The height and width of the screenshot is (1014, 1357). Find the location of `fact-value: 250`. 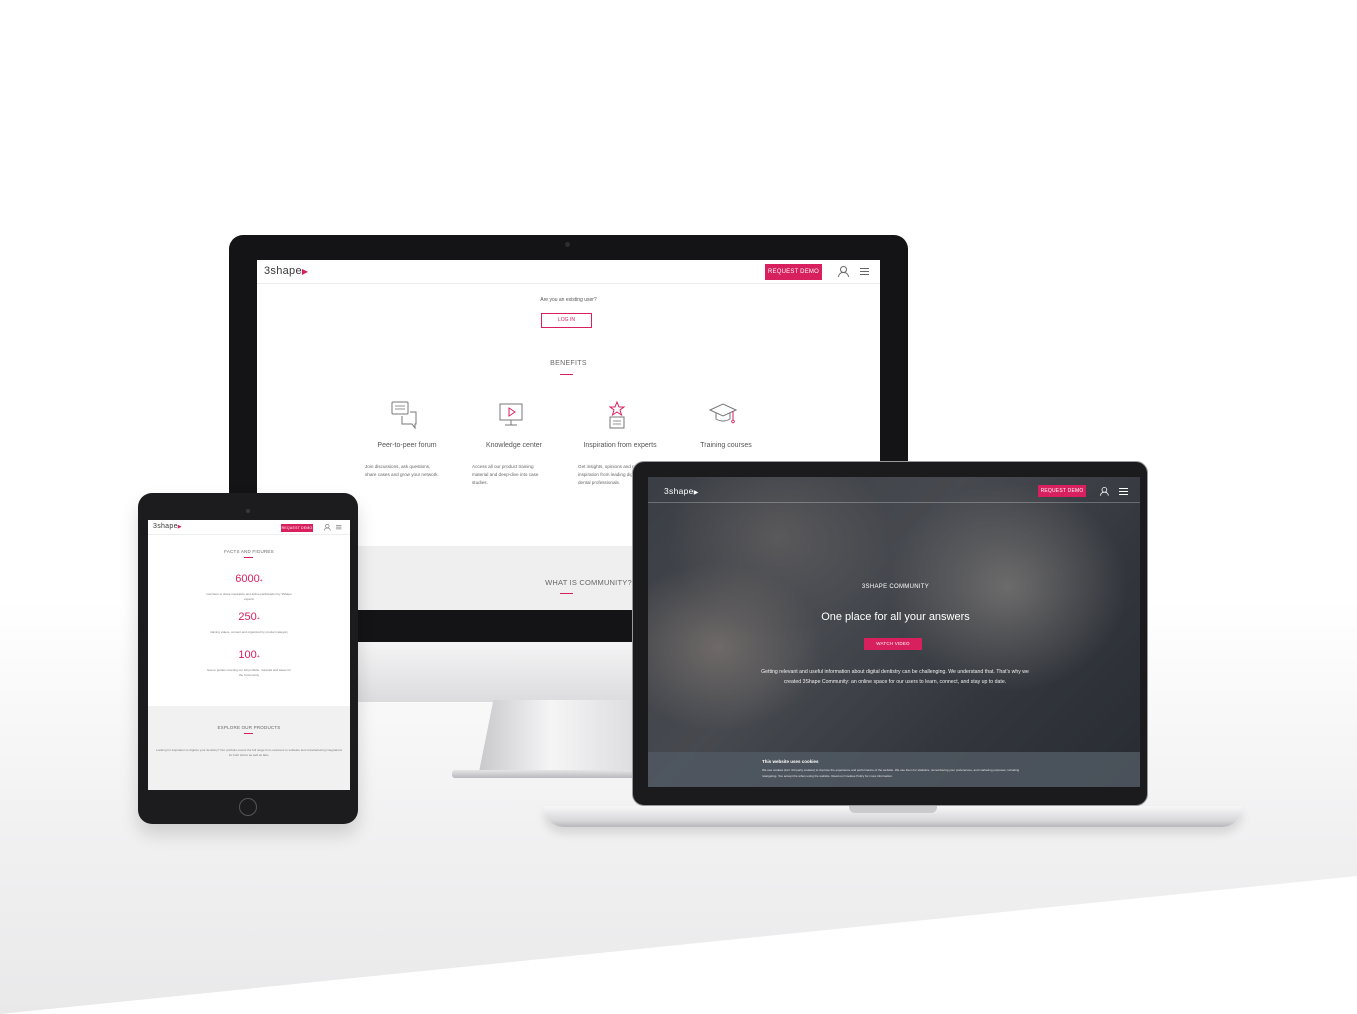

fact-value: 250 is located at coordinates (247, 617).